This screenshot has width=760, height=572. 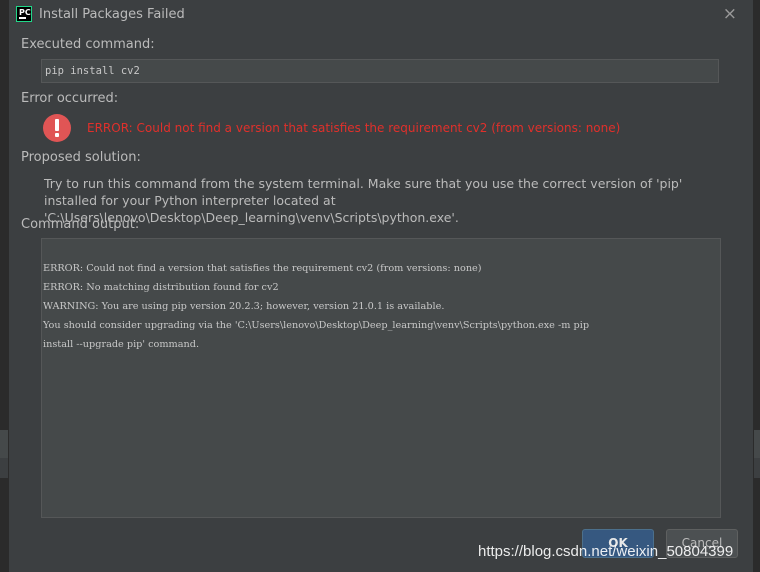 I want to click on watermark-text: https://blog.csdn.net/weixin_50804399, so click(x=606, y=551).